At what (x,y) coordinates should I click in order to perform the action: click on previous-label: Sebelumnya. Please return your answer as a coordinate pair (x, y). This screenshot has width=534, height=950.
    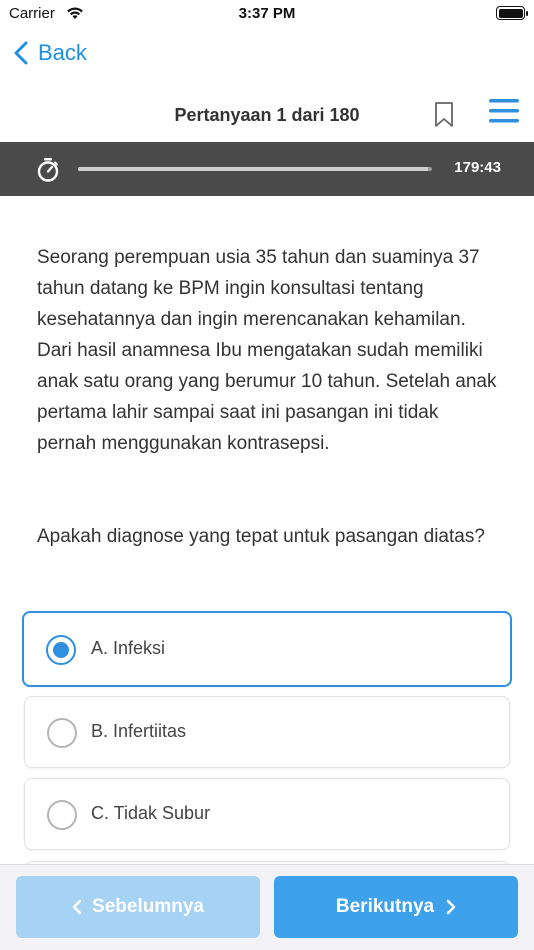
    Looking at the image, I should click on (148, 906).